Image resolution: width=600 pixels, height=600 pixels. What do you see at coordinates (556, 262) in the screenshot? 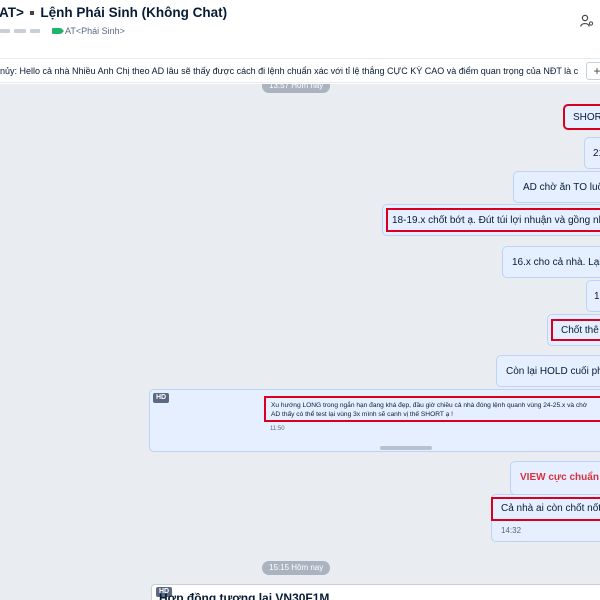
I see `message-text: 16.x cho cả nhà. Lại t` at bounding box center [556, 262].